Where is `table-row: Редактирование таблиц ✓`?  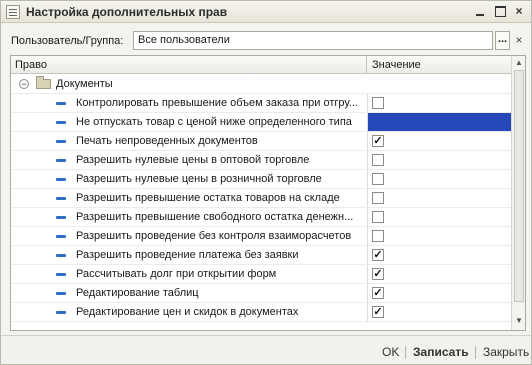 table-row: Редактирование таблиц ✓ is located at coordinates (261, 293).